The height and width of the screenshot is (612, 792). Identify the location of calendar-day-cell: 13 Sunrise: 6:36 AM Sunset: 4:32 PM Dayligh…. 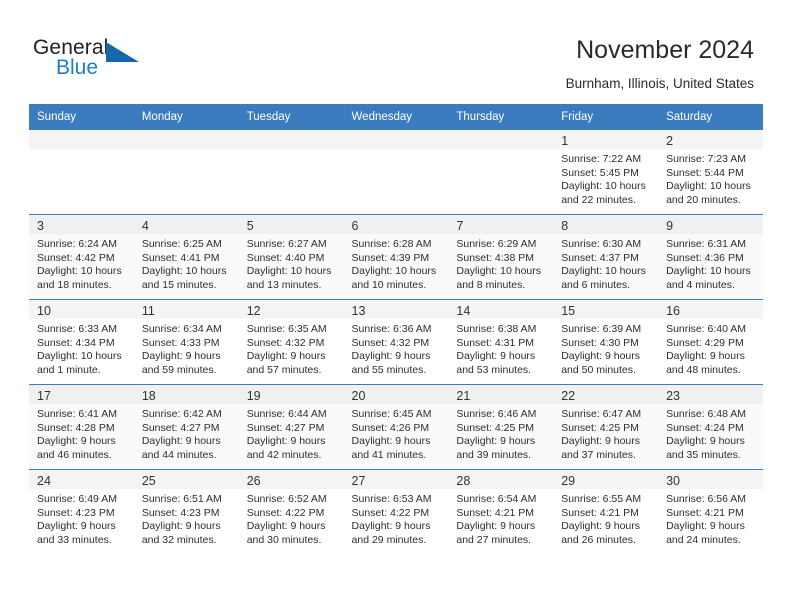
(396, 342).